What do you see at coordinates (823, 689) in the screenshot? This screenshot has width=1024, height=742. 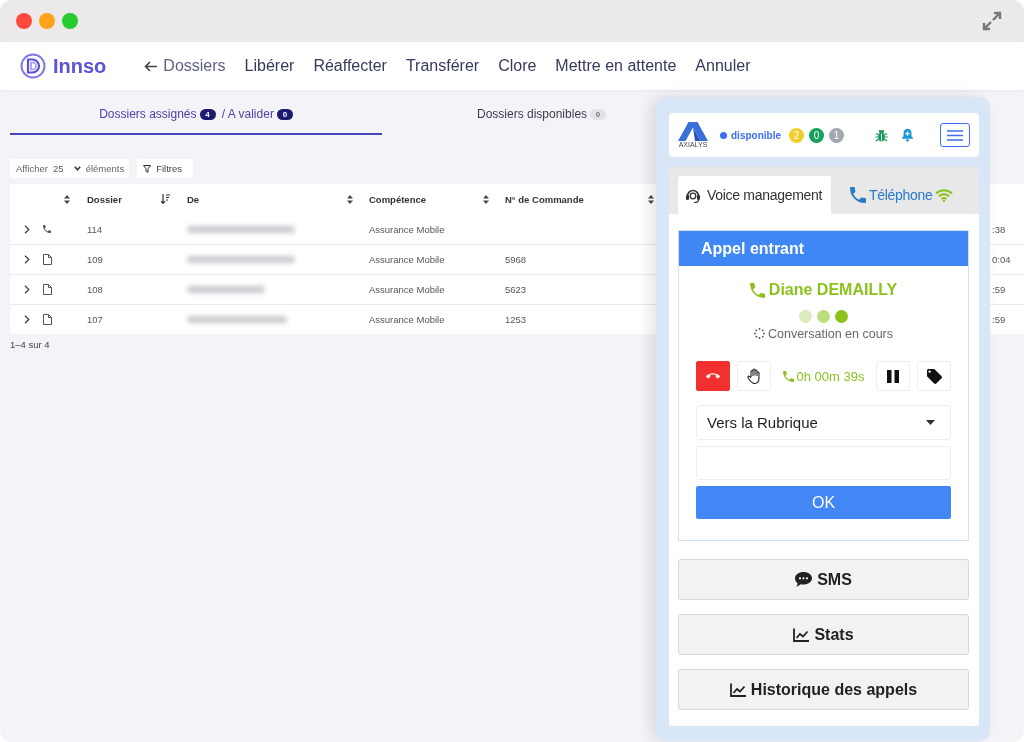 I see `history-button: Historique des appels` at bounding box center [823, 689].